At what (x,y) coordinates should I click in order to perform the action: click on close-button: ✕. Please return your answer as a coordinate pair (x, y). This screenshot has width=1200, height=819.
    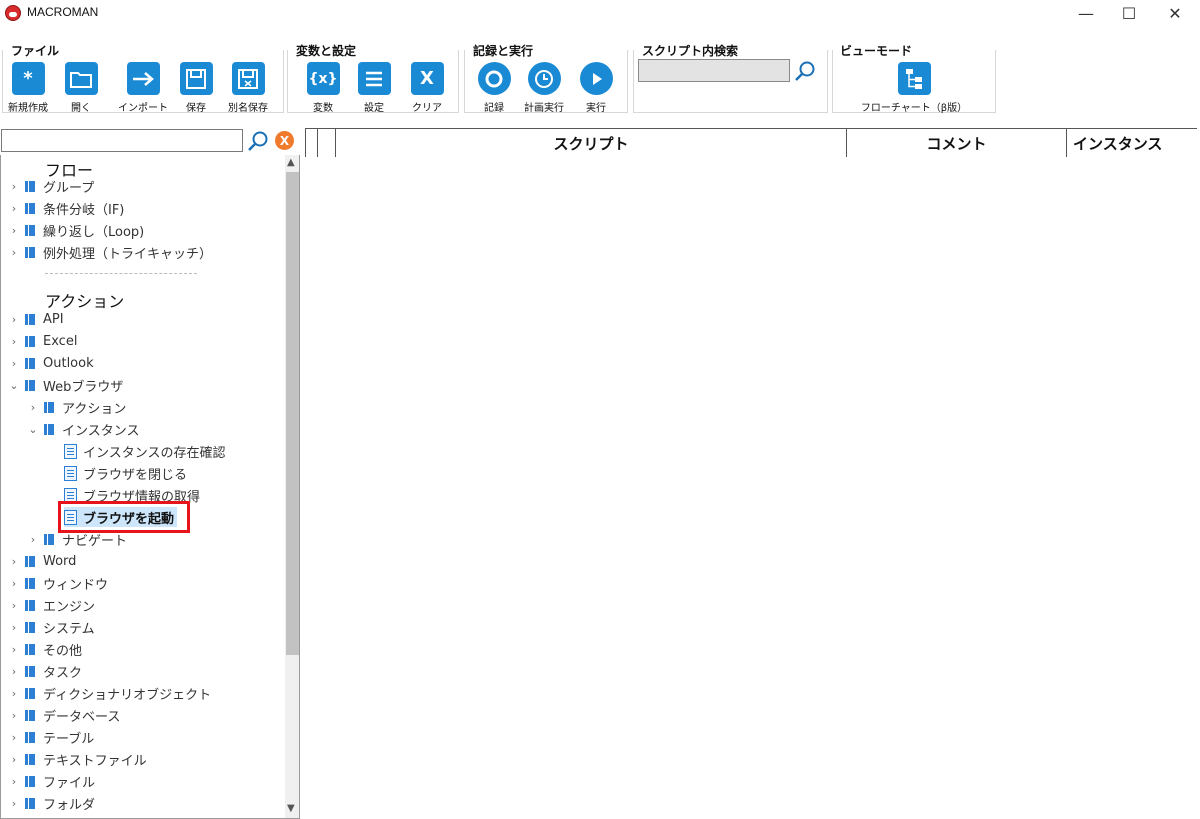
    Looking at the image, I should click on (1175, 13).